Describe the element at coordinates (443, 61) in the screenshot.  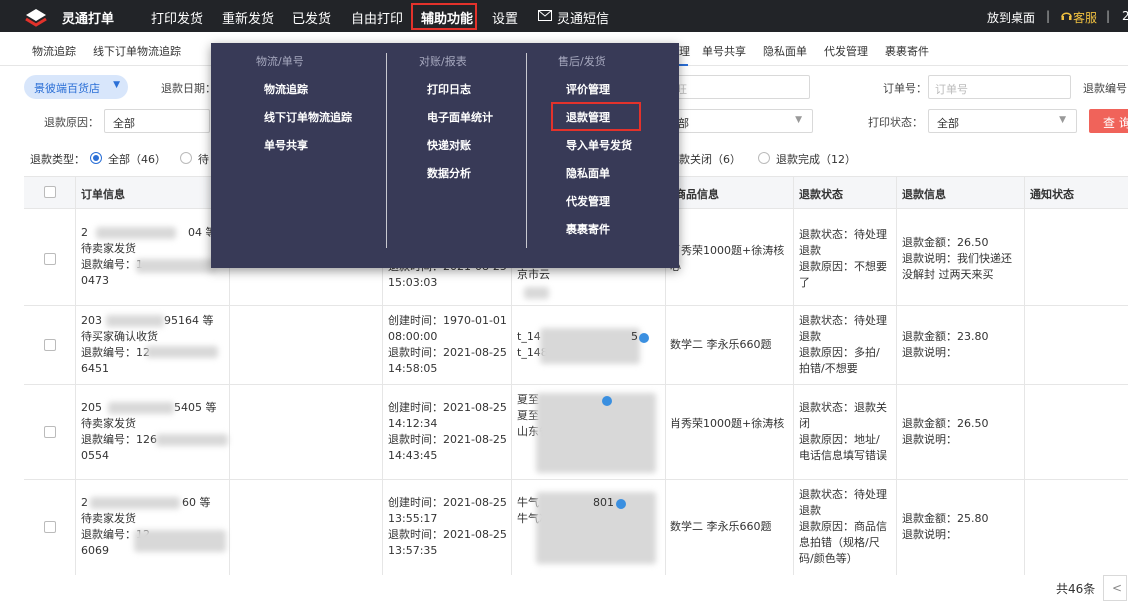
I see `menu-heading-reports: 对账/报表` at that location.